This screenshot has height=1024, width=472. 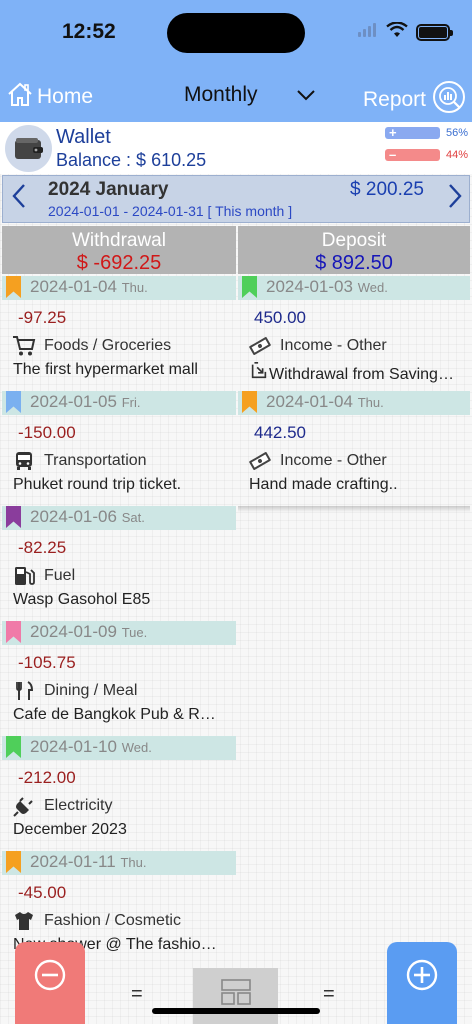 I want to click on date-bar: 2024-01-11 Thu., so click(x=119, y=863).